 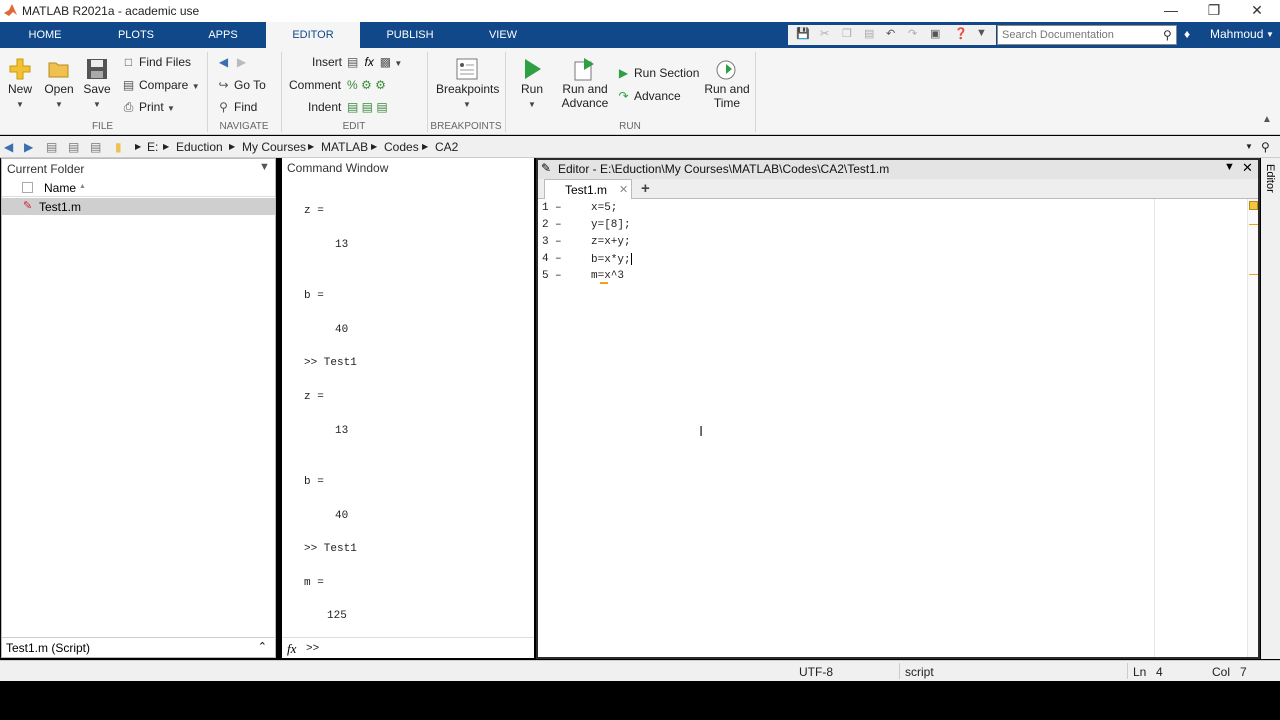 What do you see at coordinates (1267, 119) in the screenshot?
I see `collapse-toolstrip-icon: ▲` at bounding box center [1267, 119].